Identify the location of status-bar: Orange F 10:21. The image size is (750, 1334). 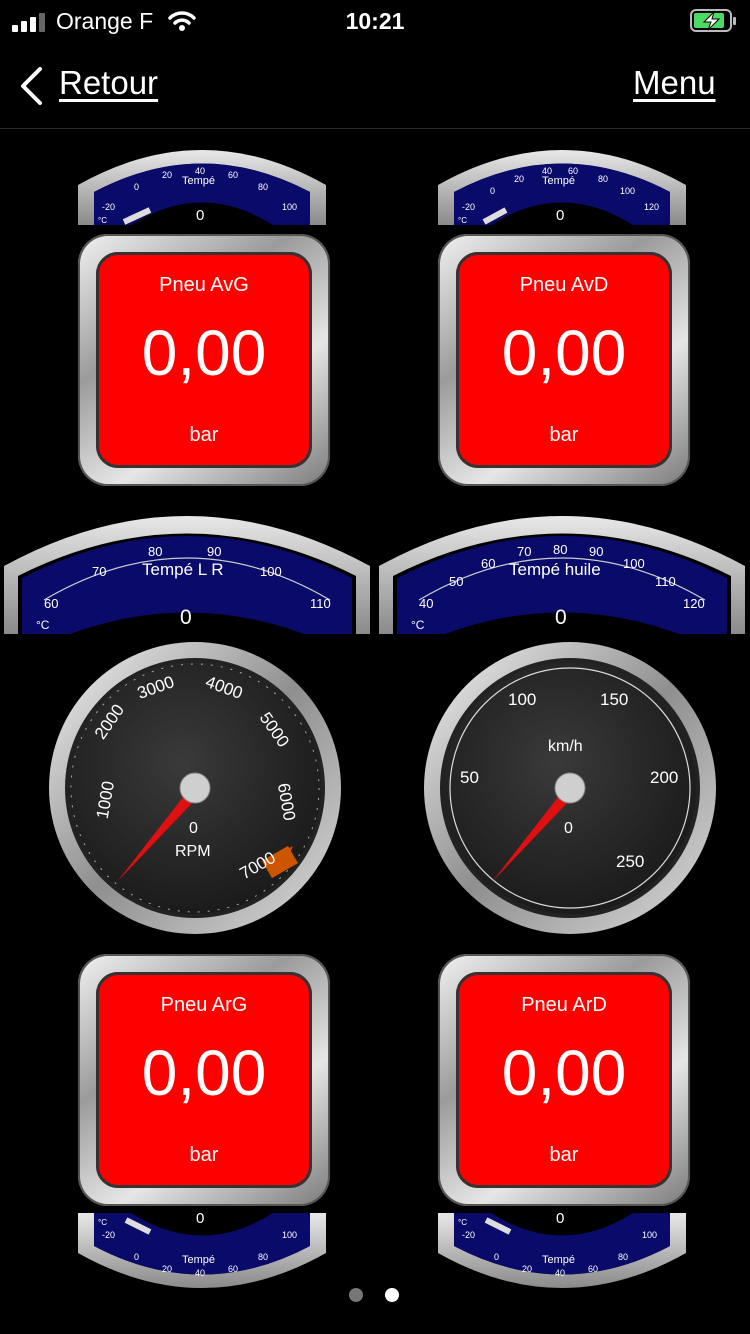
(375, 22).